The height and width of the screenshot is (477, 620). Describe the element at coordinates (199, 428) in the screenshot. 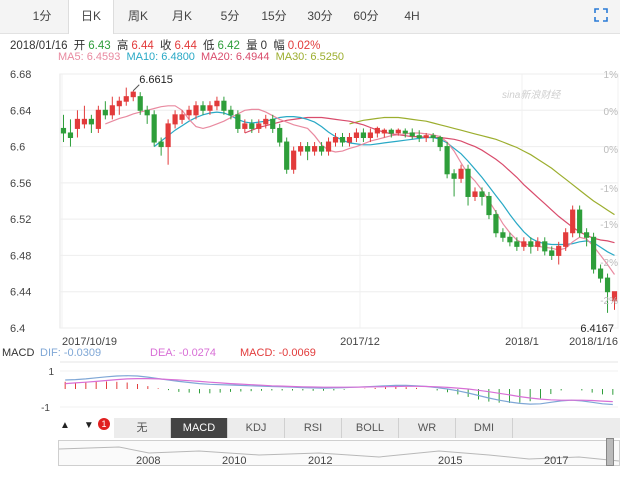

I see `indicator-macd-button: MACD` at that location.